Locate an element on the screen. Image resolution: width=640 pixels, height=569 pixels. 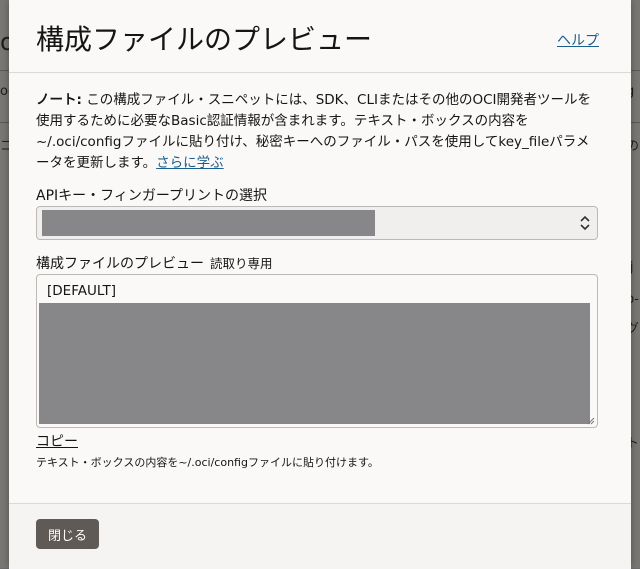
fingerprint-select is located at coordinates (317, 223).